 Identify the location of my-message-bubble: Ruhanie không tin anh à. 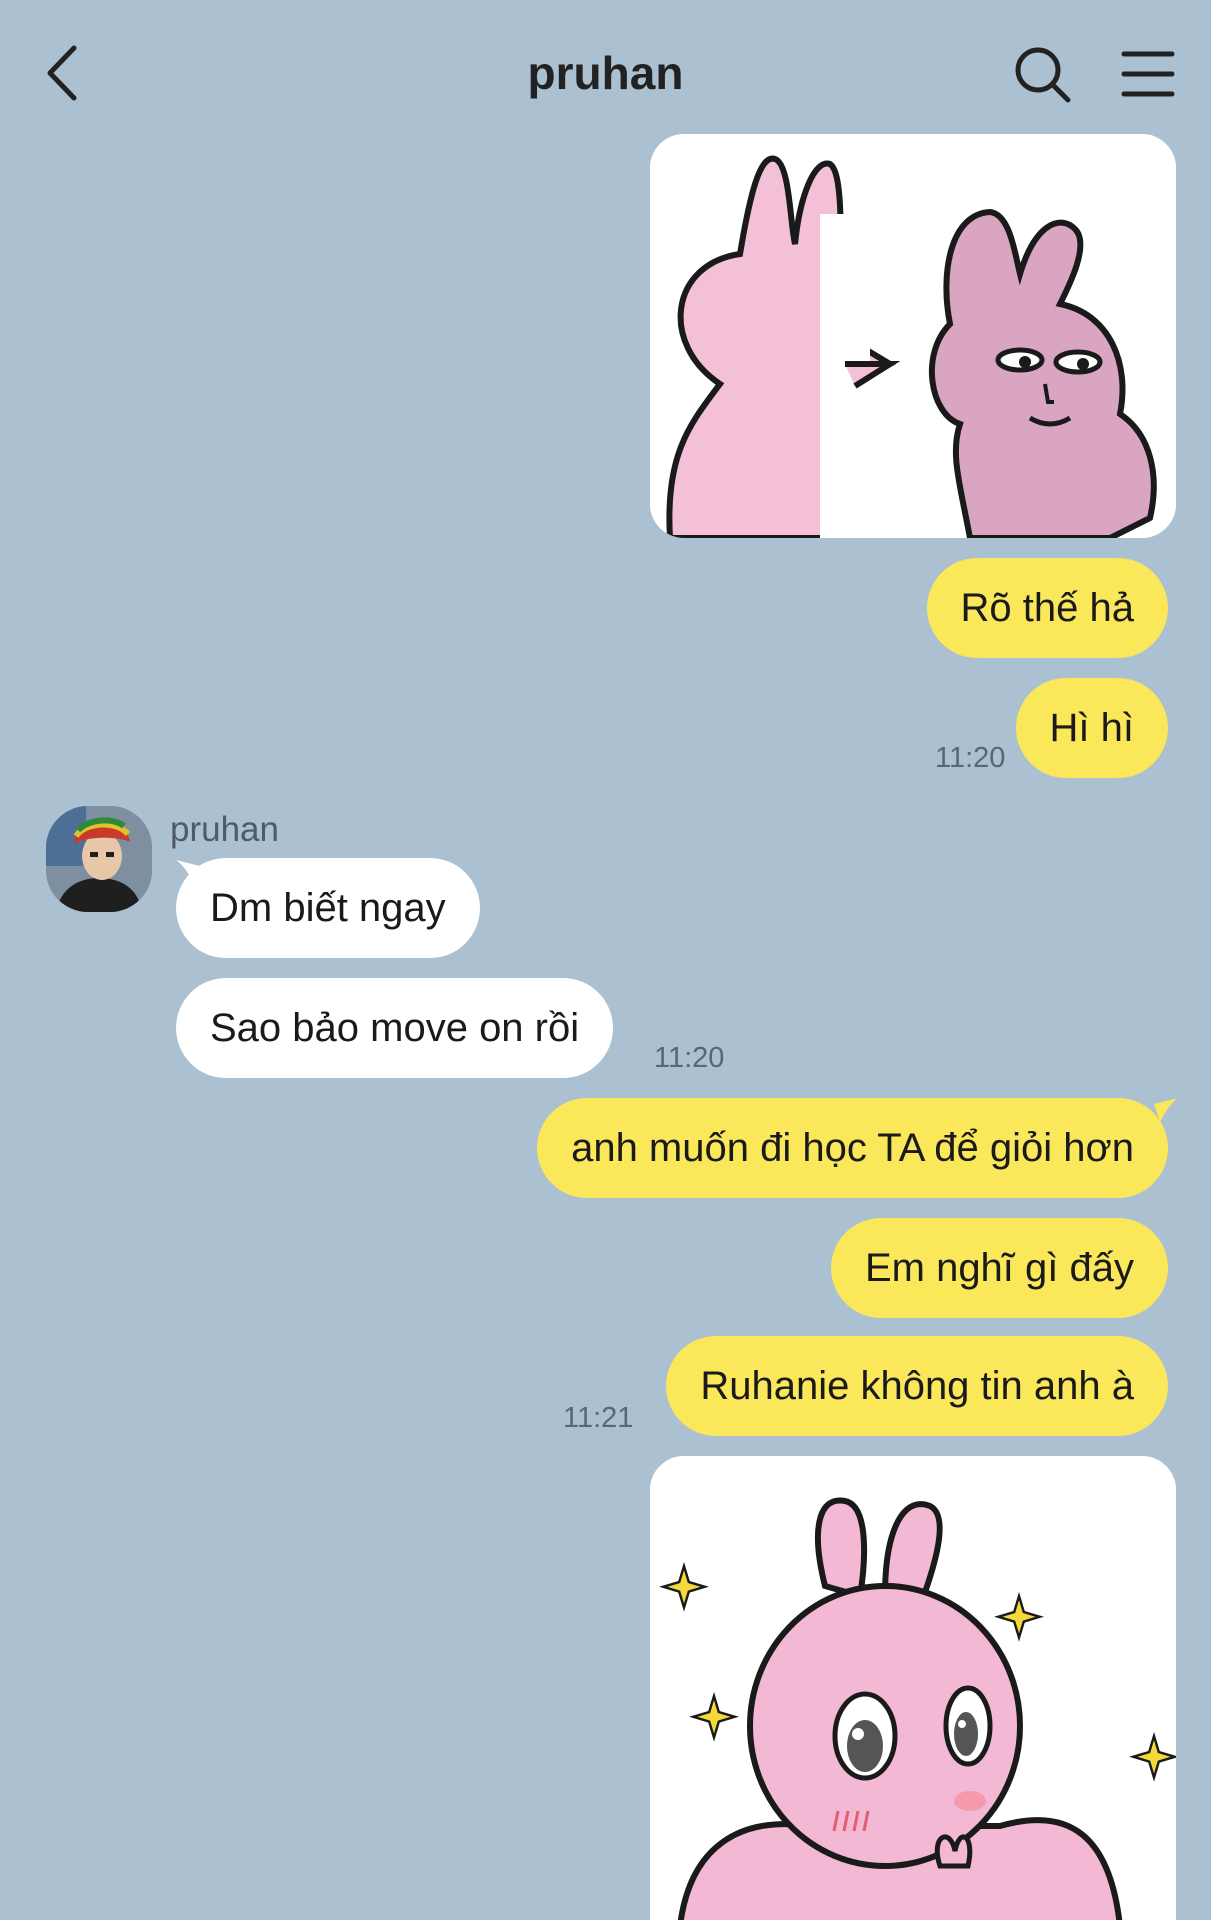
(917, 1386).